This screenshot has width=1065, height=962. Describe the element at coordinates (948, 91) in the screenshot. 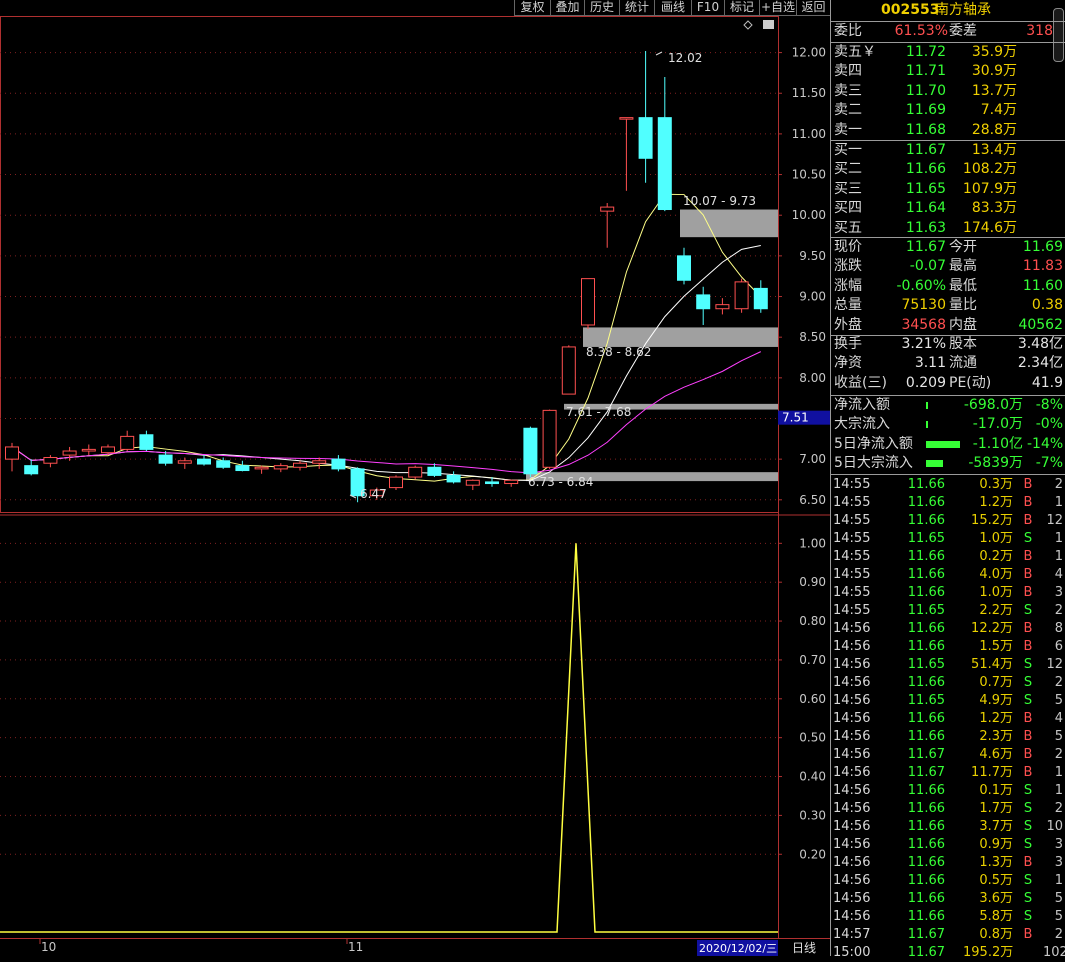

I see `order-row: 卖三 11.70 13.7万` at that location.